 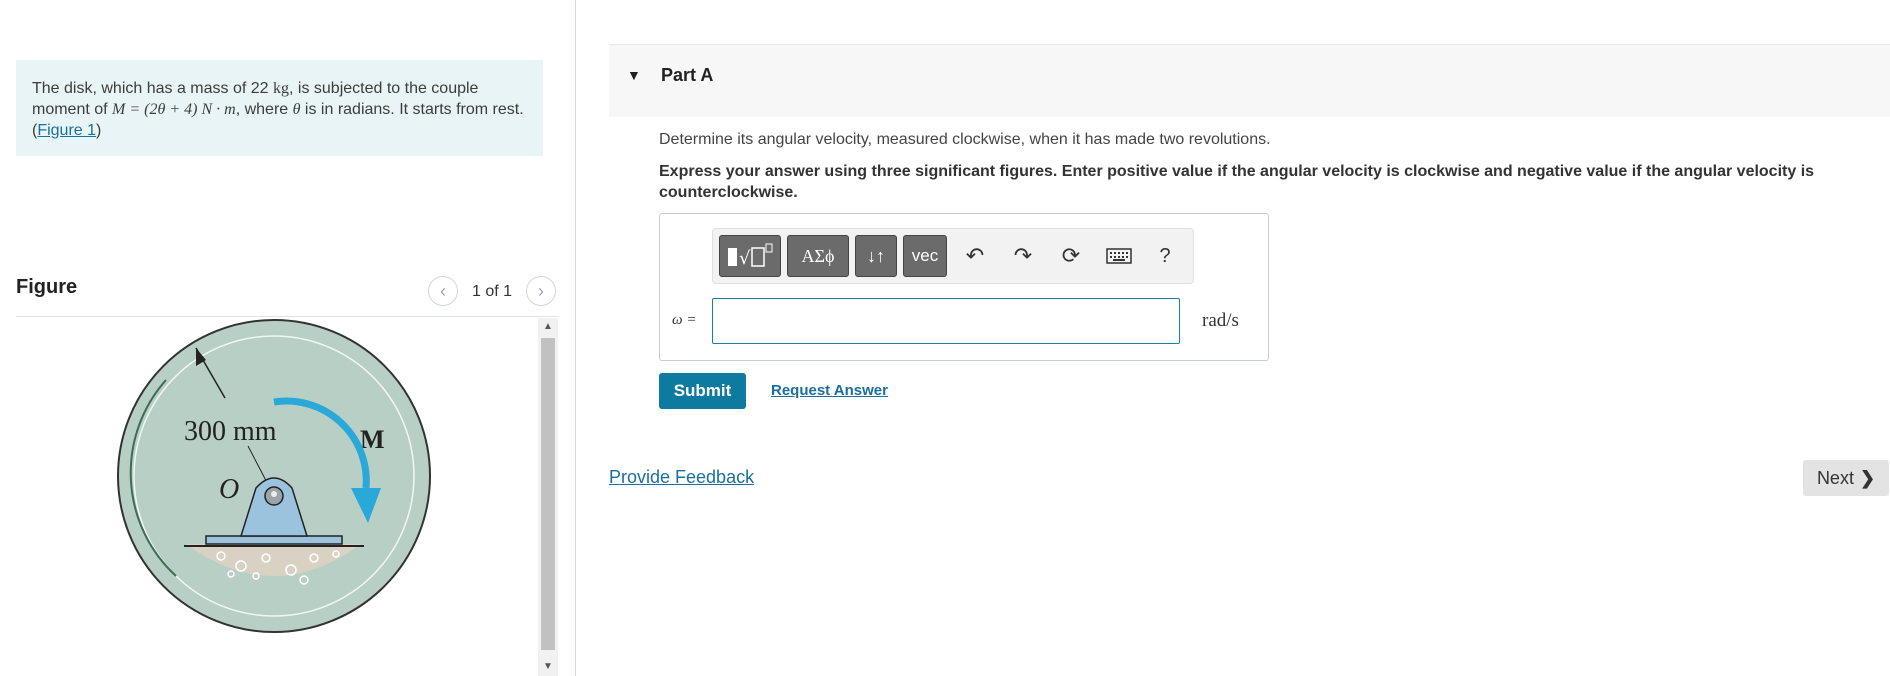 I want to click on divider, so click(x=287, y=316).